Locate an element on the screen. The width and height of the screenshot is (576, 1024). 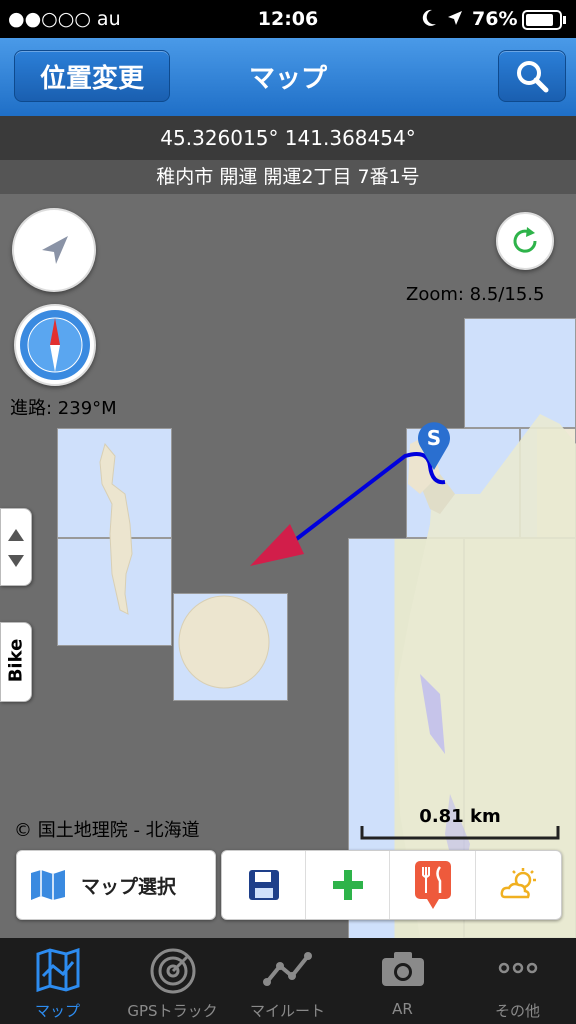
search-button is located at coordinates (532, 76).